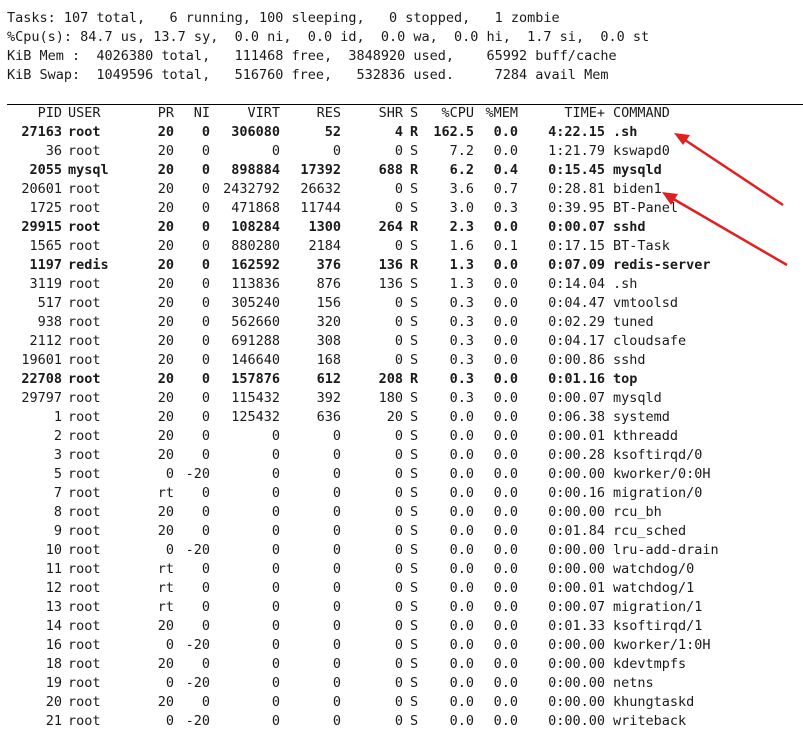 This screenshot has width=803, height=735. What do you see at coordinates (461, 246) in the screenshot?
I see `cell-cpu: 1.6` at bounding box center [461, 246].